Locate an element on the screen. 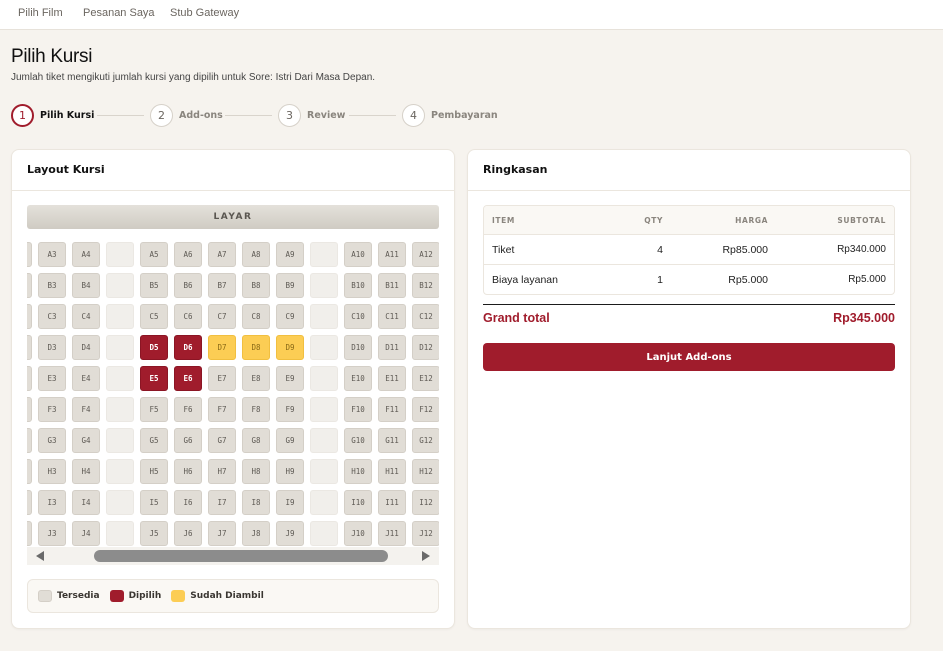  seat-d10: D10 is located at coordinates (358, 347).